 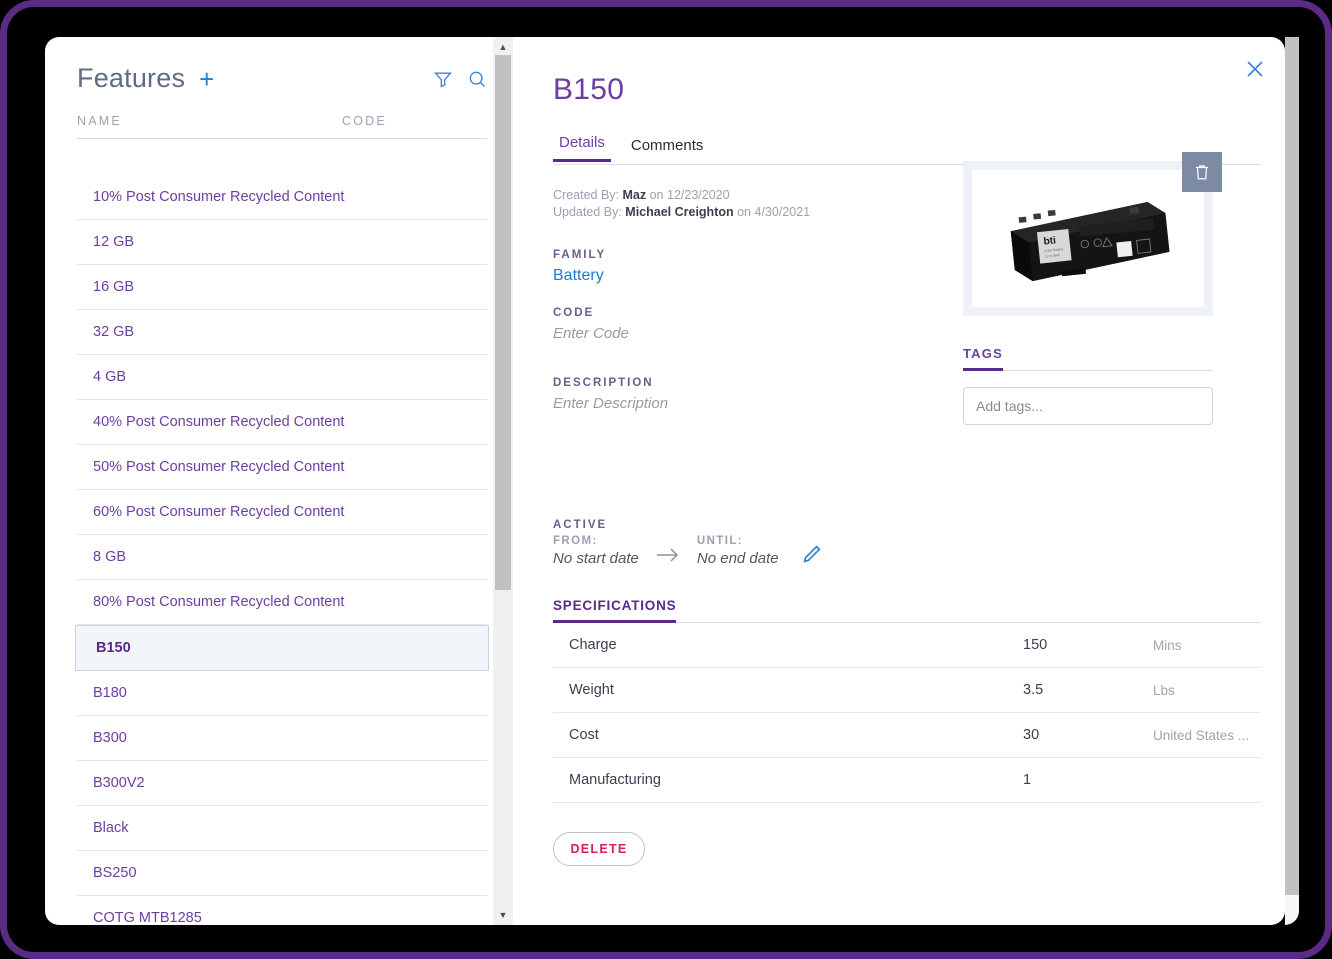 I want to click on table-row: Weight 3.5 Lbs, so click(x=907, y=690).